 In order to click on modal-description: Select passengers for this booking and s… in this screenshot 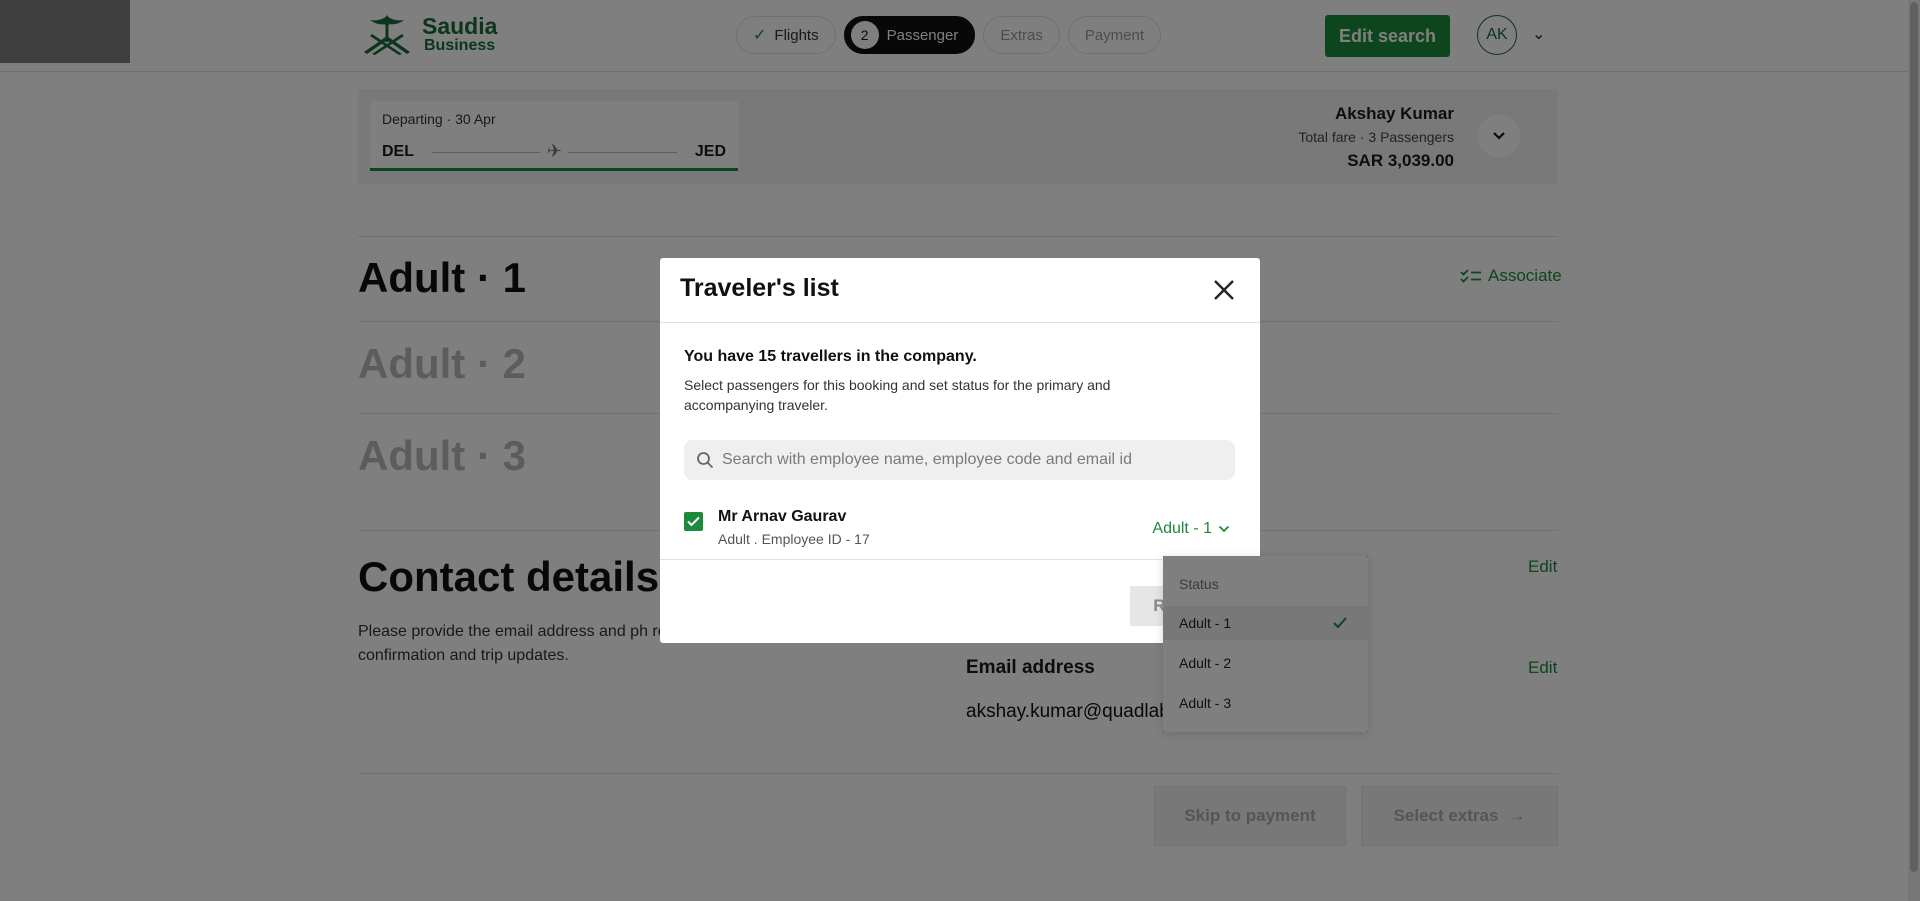, I will do `click(897, 395)`.